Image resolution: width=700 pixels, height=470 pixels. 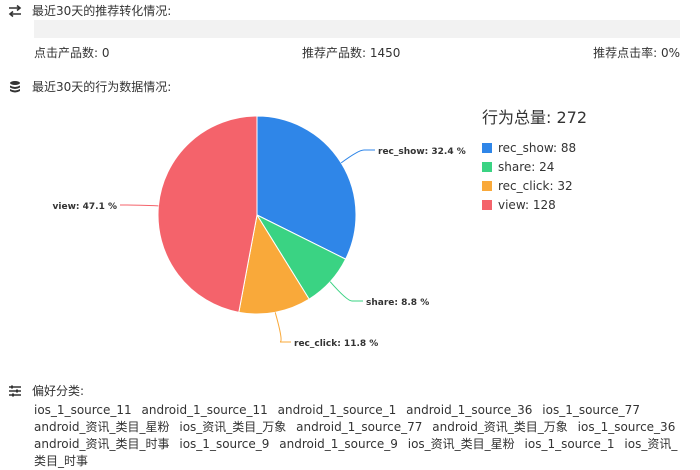 What do you see at coordinates (527, 204) in the screenshot?
I see `legend-label: view: 128` at bounding box center [527, 204].